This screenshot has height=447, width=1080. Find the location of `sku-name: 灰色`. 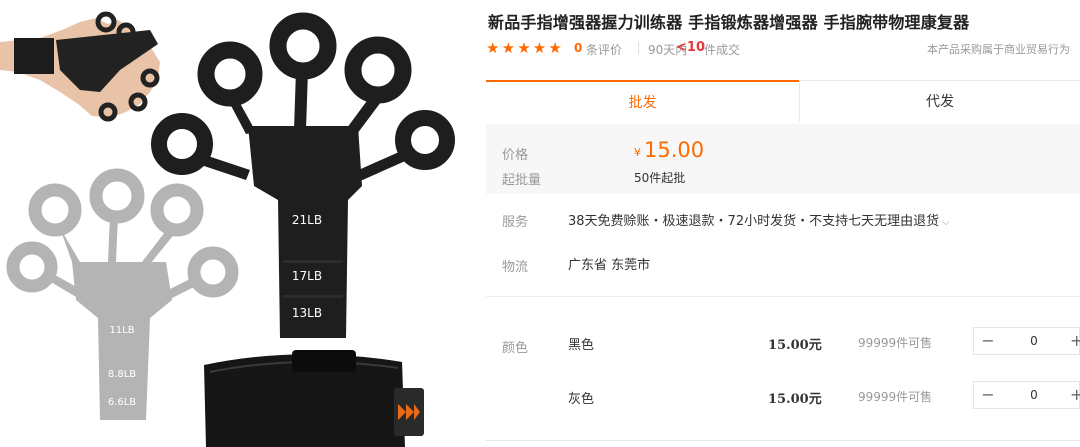

sku-name: 灰色 is located at coordinates (581, 399).